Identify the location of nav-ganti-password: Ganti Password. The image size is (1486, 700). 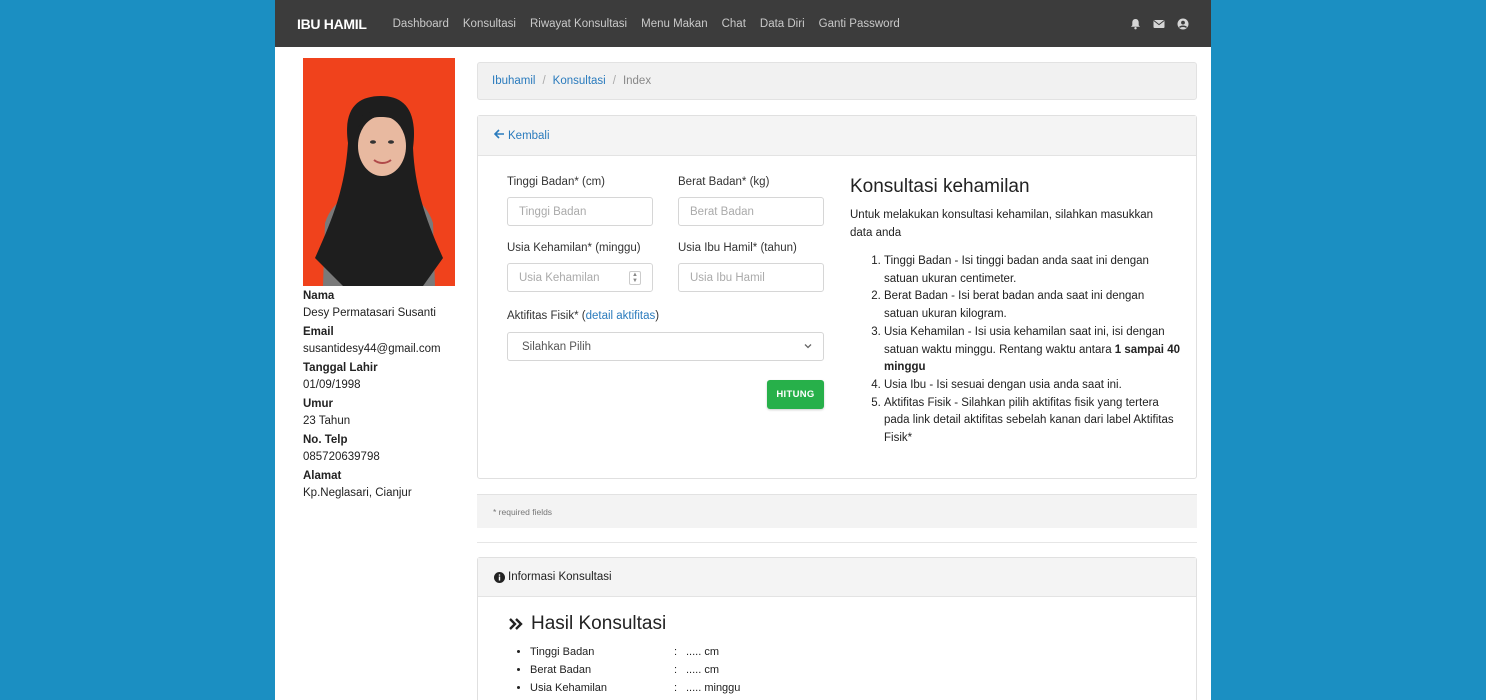
(859, 24).